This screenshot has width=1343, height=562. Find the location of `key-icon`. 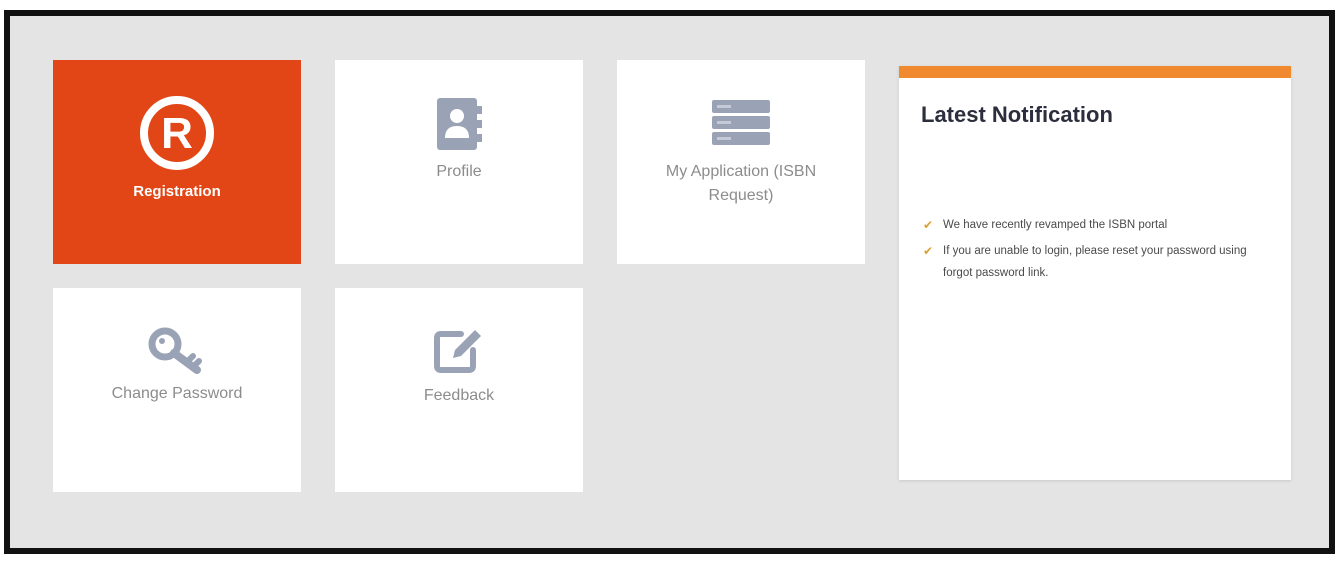

key-icon is located at coordinates (177, 351).